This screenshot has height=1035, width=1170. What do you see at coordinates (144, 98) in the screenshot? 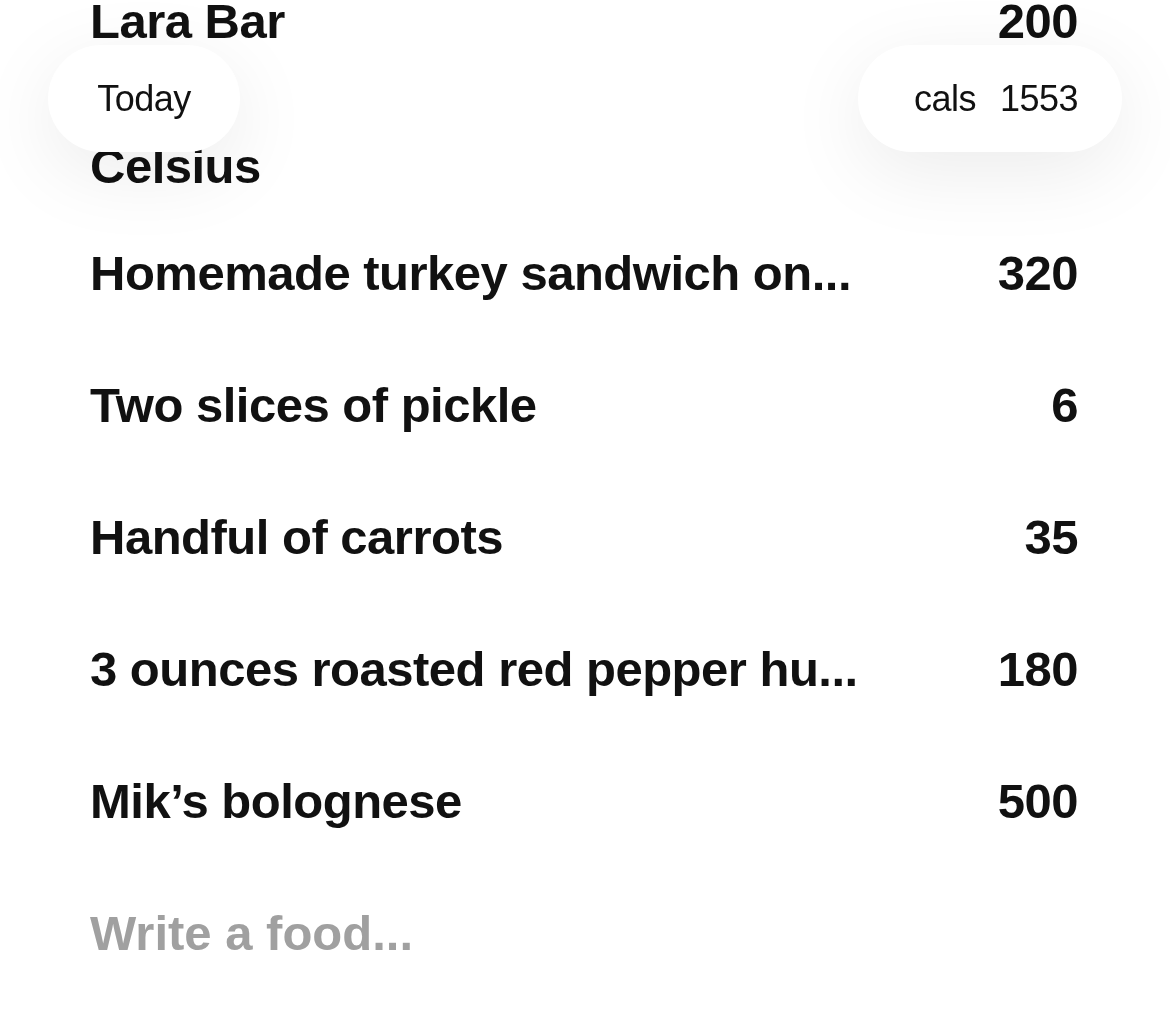
I see `date-label: Today` at bounding box center [144, 98].